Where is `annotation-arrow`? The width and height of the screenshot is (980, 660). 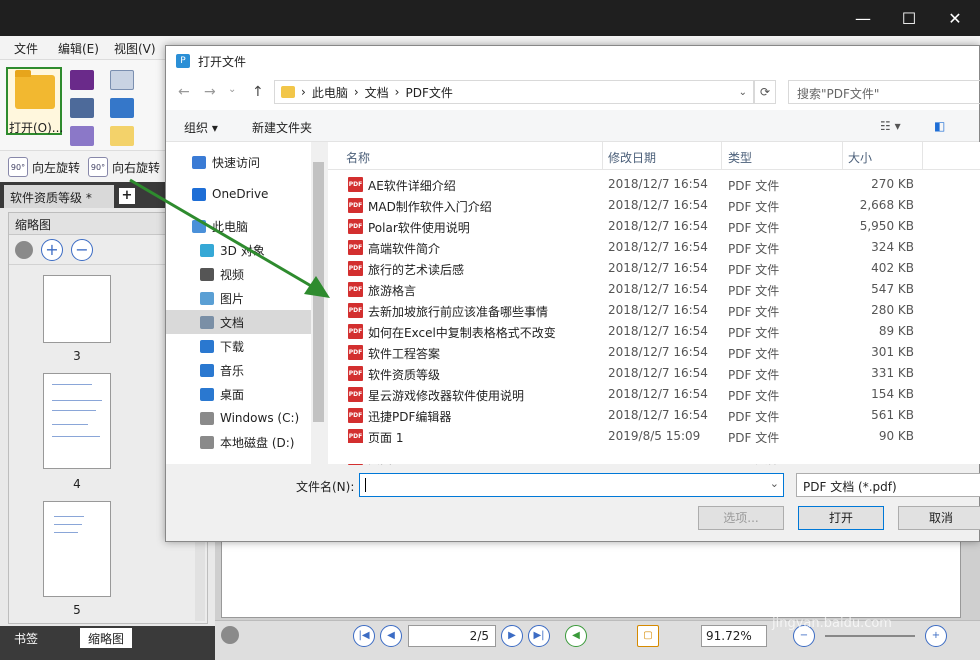 annotation-arrow is located at coordinates (229, 238).